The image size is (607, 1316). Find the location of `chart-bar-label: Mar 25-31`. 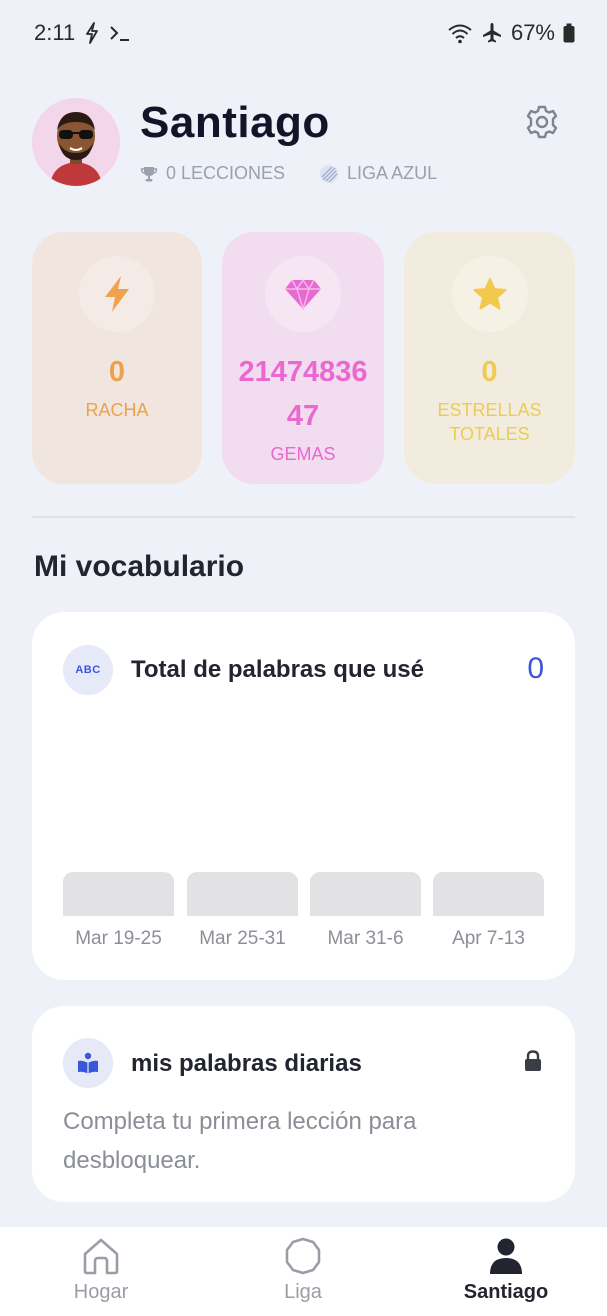

chart-bar-label: Mar 25-31 is located at coordinates (242, 938).